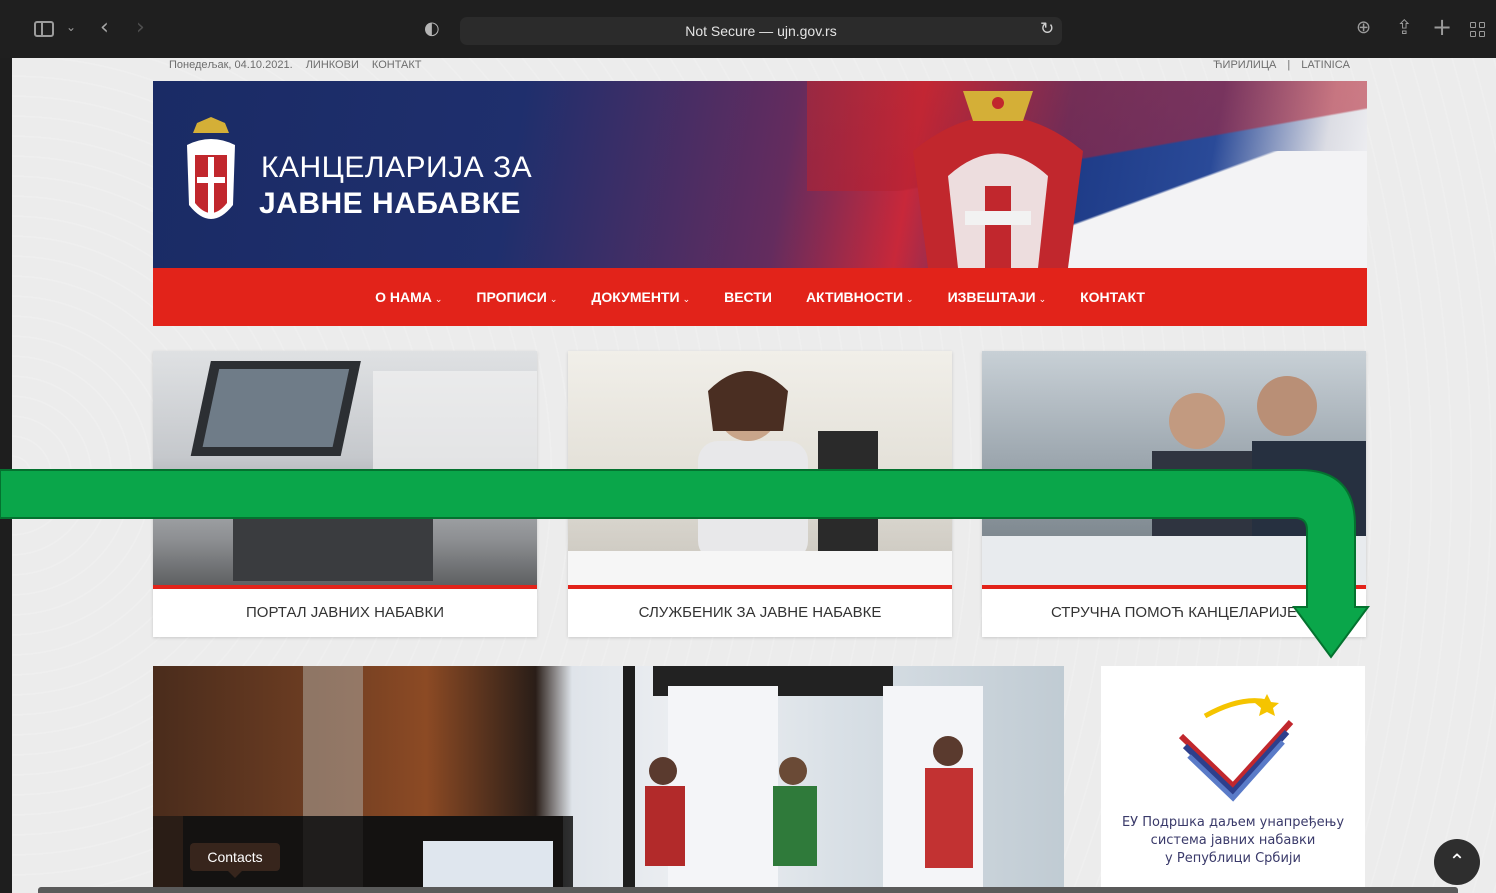 This screenshot has width=1496, height=893. What do you see at coordinates (231, 65) in the screenshot?
I see `current-date: Понедељак, 04.10.2021.` at bounding box center [231, 65].